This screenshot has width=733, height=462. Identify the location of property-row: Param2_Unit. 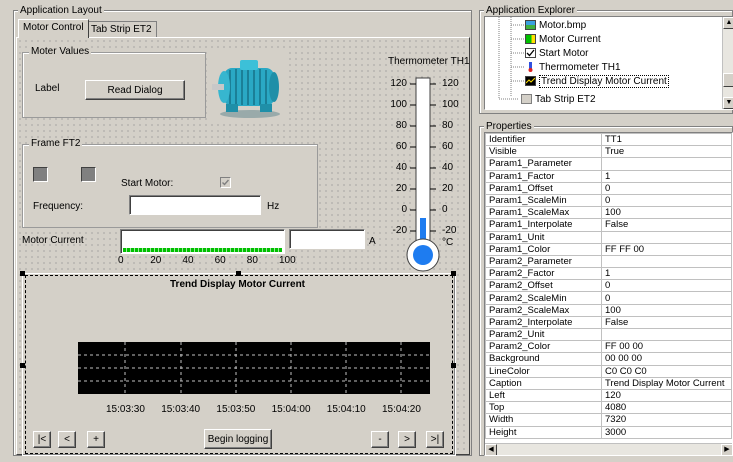
(608, 334).